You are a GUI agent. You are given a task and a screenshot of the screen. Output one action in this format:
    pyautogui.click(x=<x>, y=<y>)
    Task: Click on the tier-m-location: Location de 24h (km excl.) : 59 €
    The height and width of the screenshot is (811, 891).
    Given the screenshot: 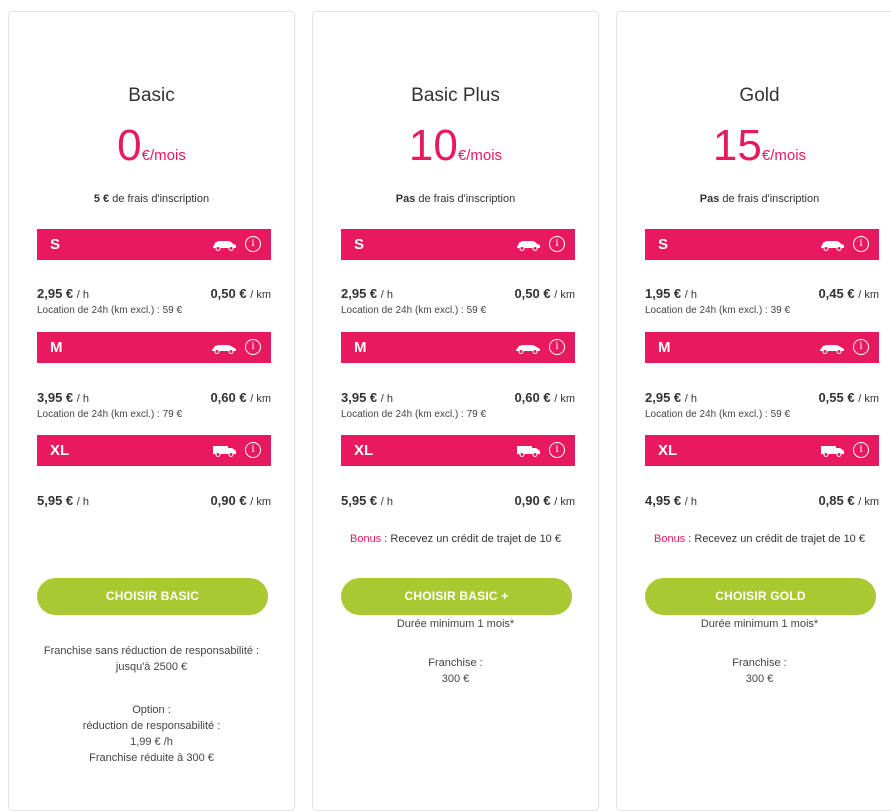 What is the action you would take?
    pyautogui.click(x=718, y=414)
    